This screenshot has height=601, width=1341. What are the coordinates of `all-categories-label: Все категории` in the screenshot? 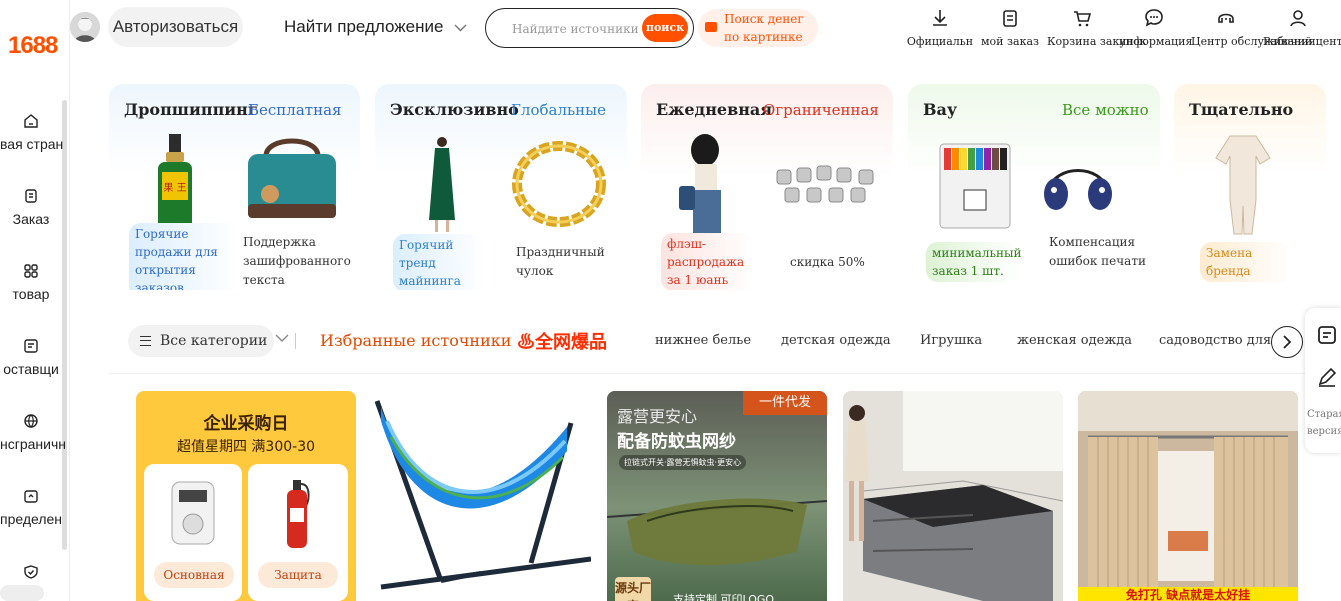 It's located at (214, 341).